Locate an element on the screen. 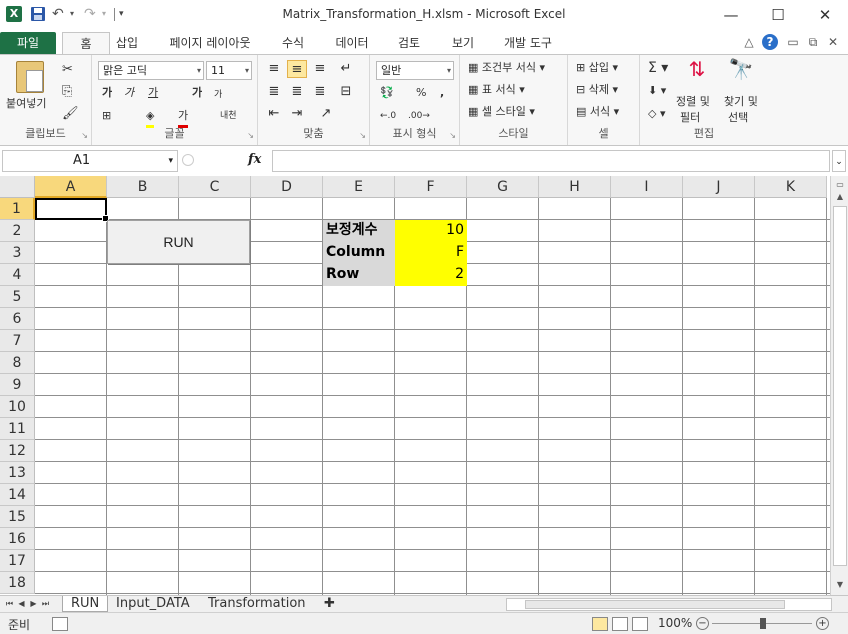 The width and height of the screenshot is (848, 634). column-header-h: H is located at coordinates (575, 187).